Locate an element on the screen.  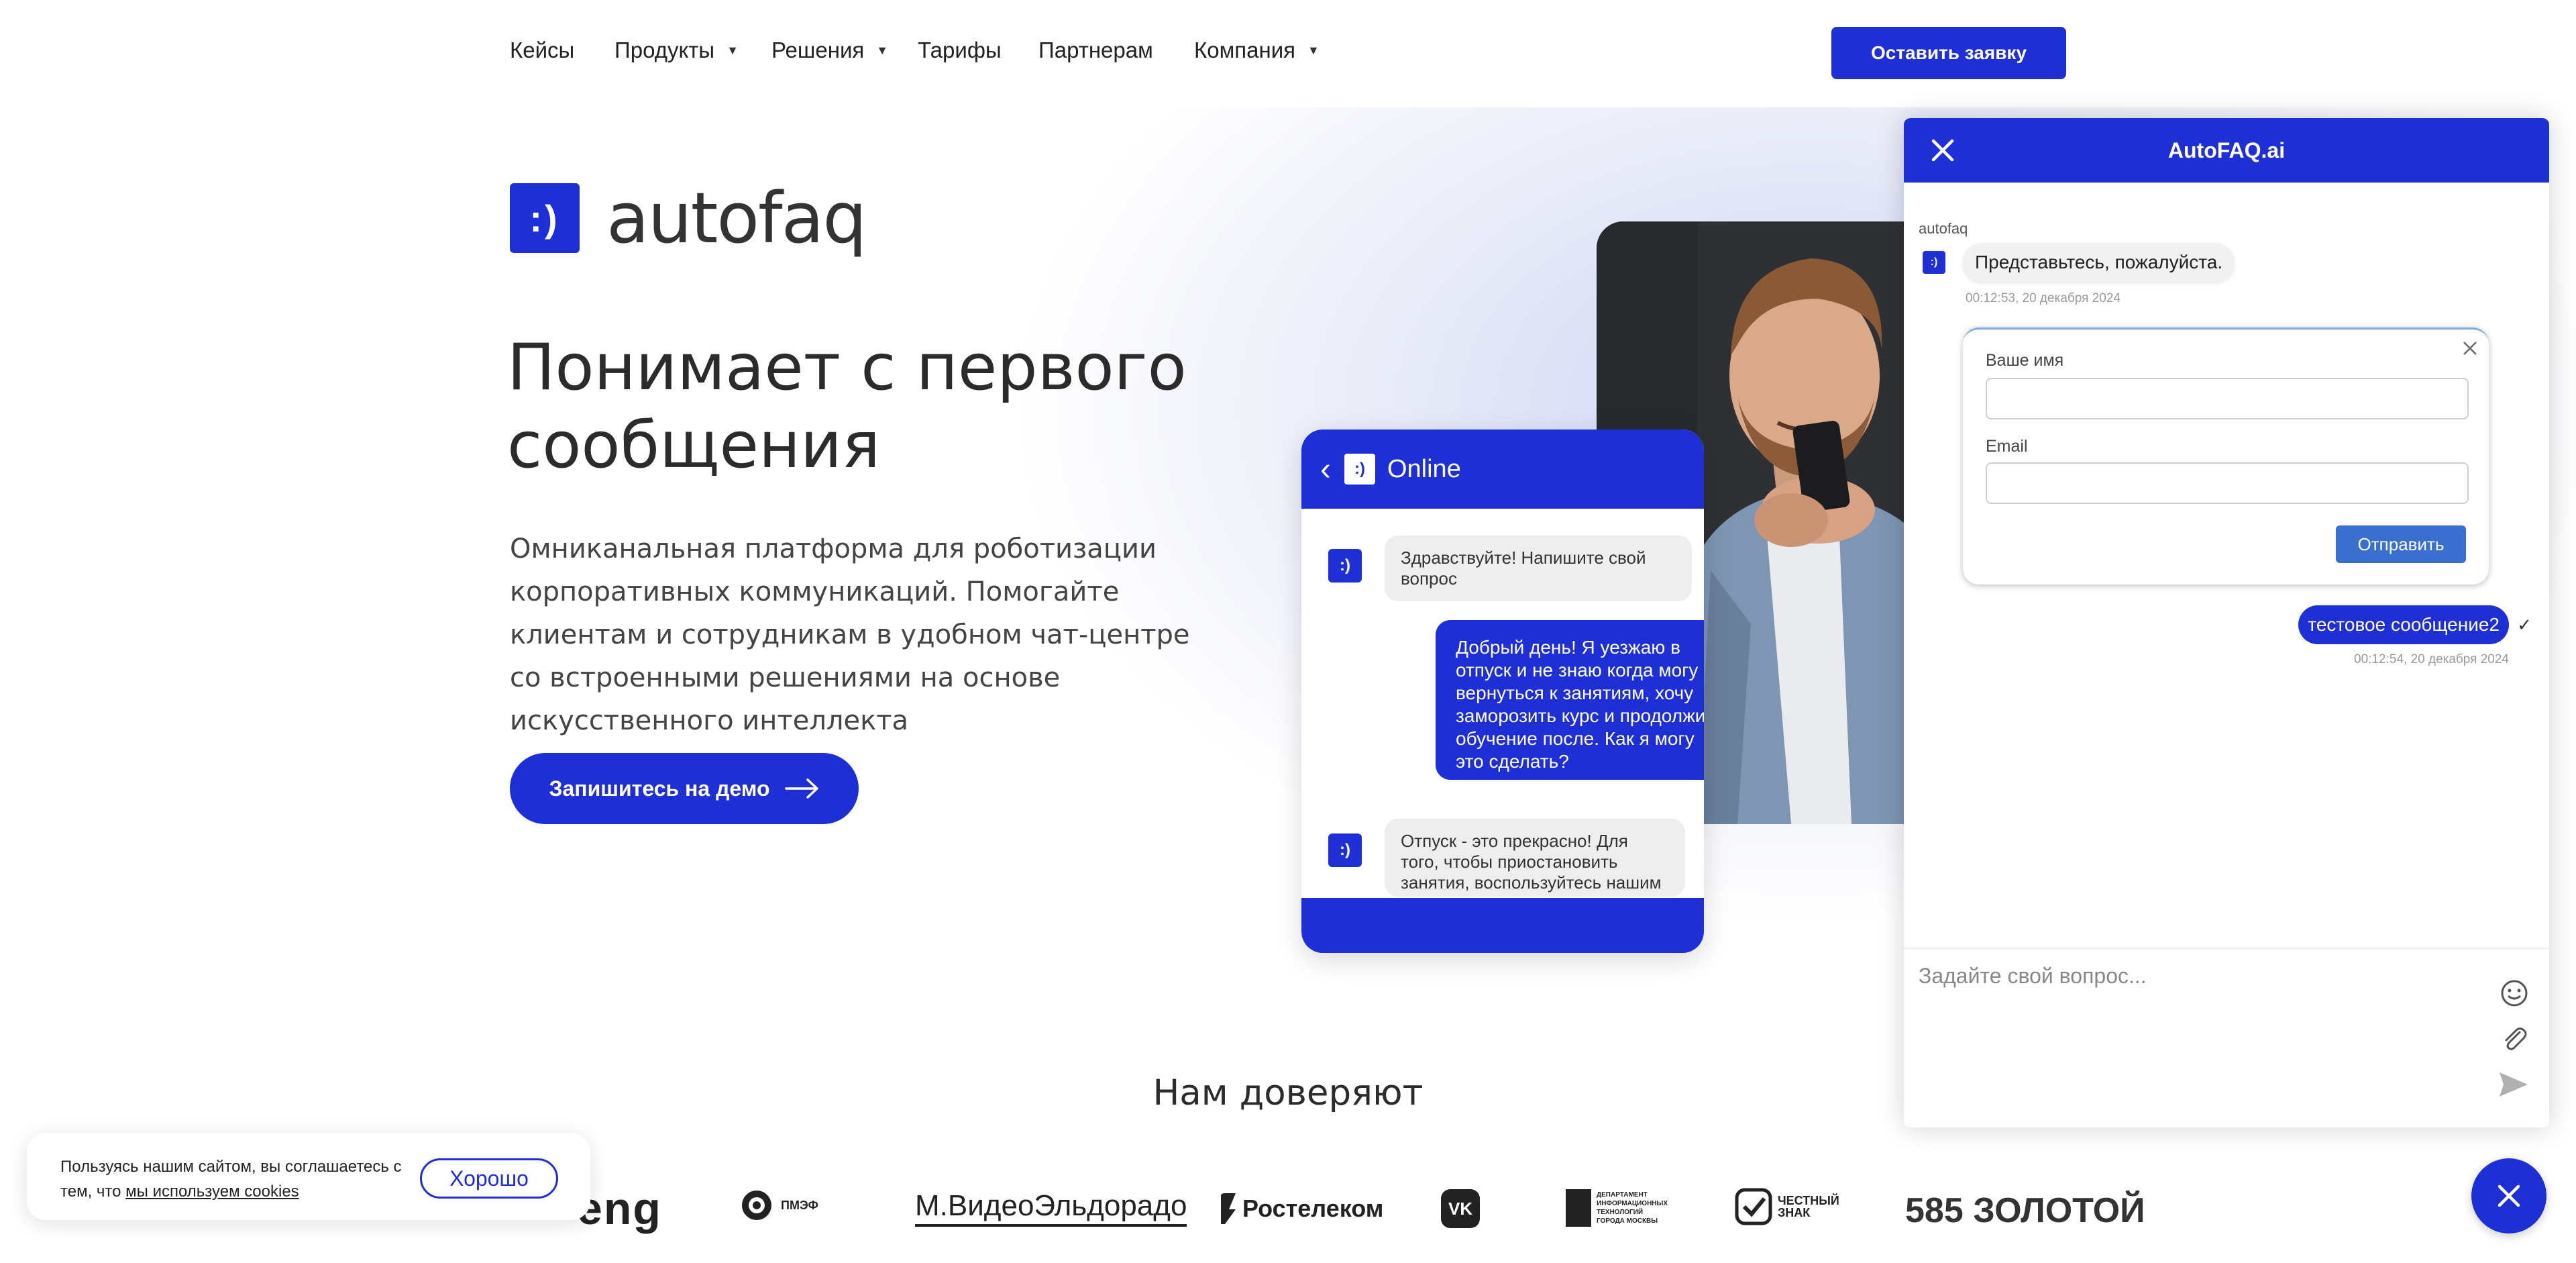
brand-logo-rostelecom: Ростелеком is located at coordinates (1300, 1208).